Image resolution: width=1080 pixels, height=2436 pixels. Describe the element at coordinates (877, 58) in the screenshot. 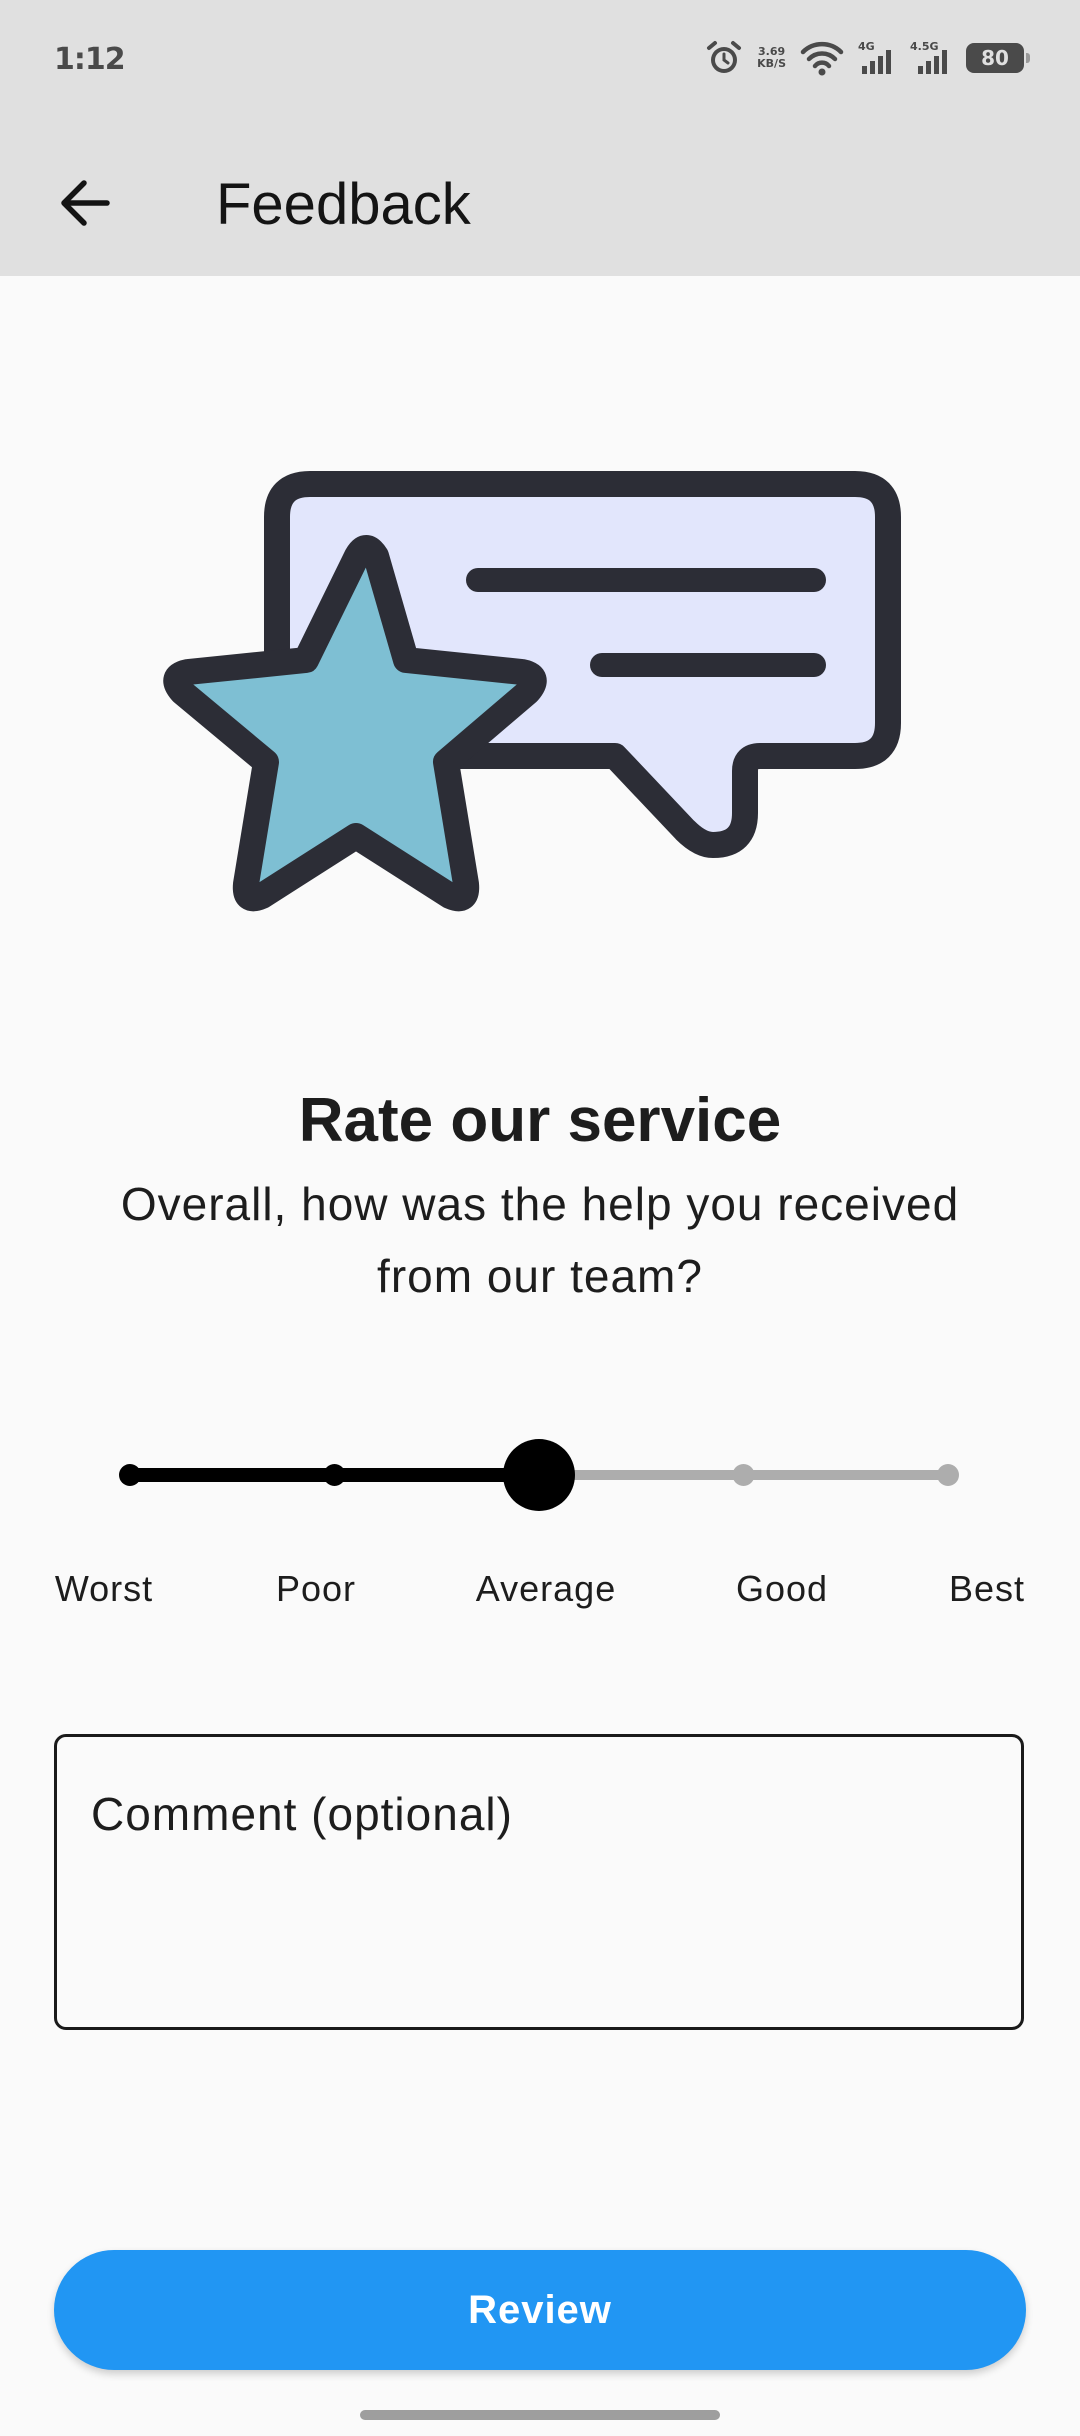

I see `signal-icon: 4G` at that location.